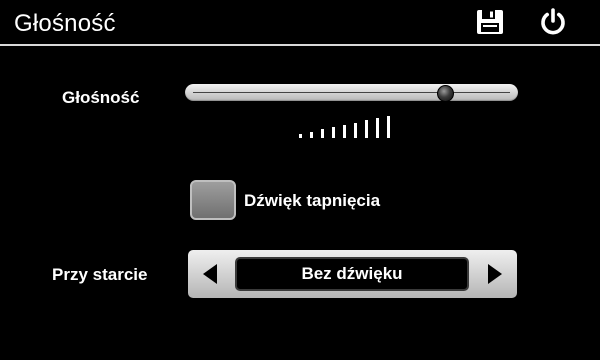 This screenshot has height=360, width=600. What do you see at coordinates (101, 97) in the screenshot?
I see `volume-label: Głośność` at bounding box center [101, 97].